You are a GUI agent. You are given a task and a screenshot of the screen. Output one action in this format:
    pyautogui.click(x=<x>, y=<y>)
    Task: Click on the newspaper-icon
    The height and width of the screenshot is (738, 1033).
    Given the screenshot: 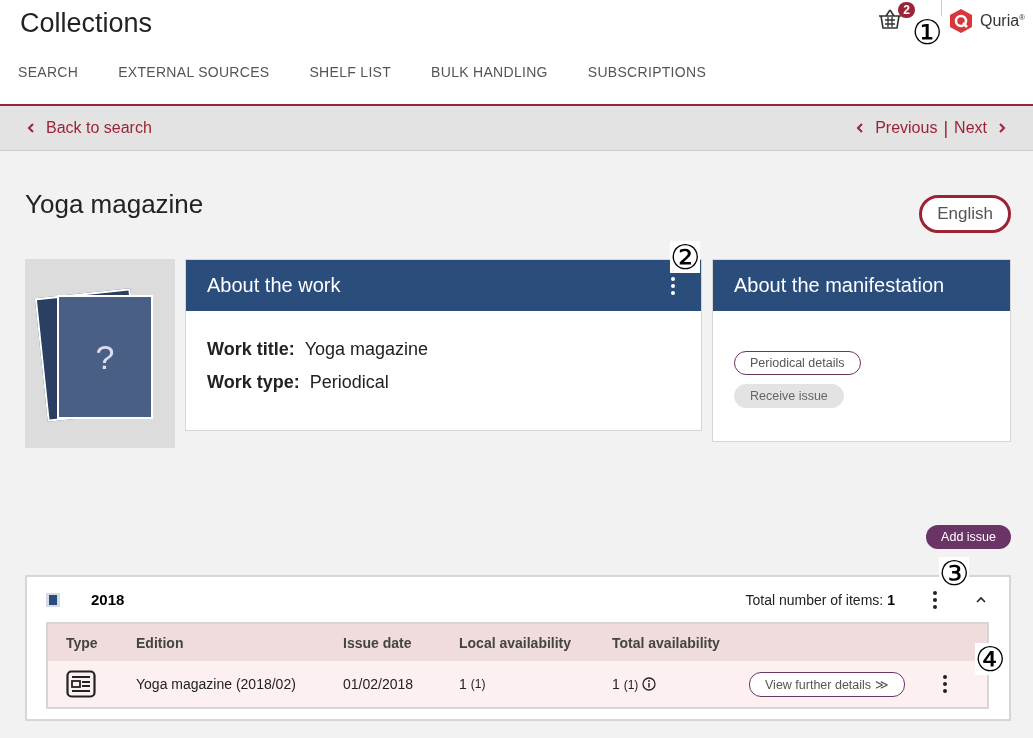 What is the action you would take?
    pyautogui.click(x=81, y=684)
    